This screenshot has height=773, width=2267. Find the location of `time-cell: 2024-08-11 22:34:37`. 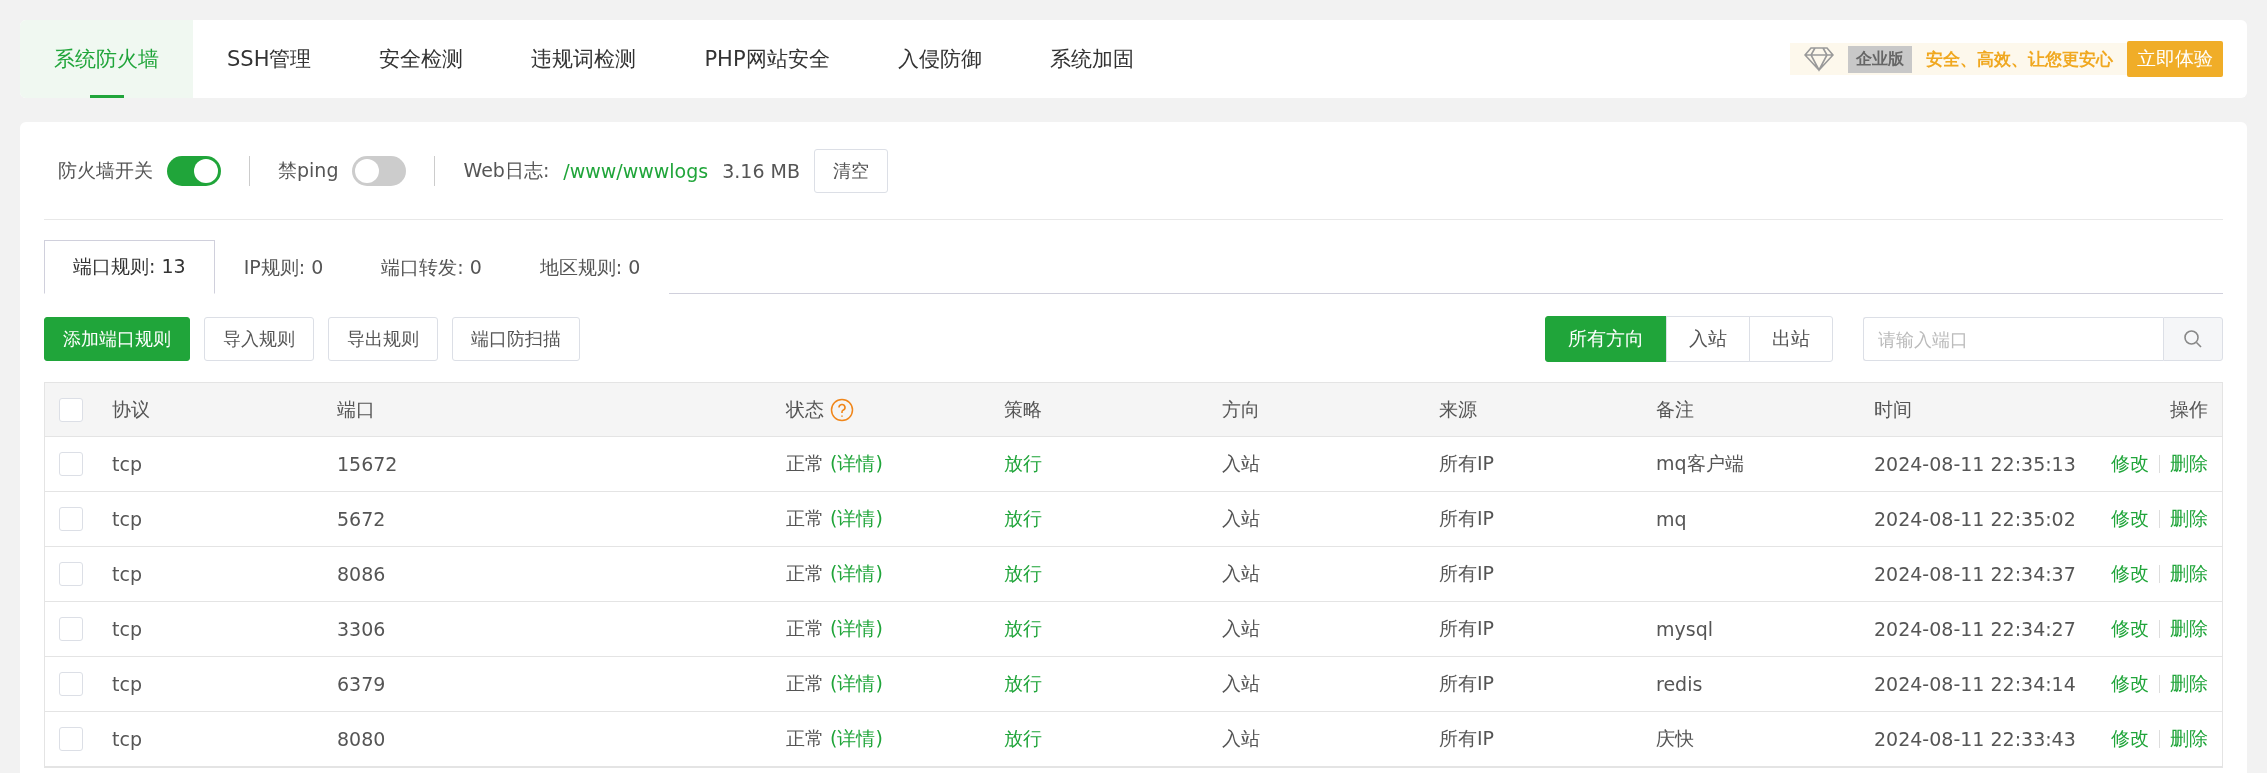

time-cell: 2024-08-11 22:34:37 is located at coordinates (1975, 574).